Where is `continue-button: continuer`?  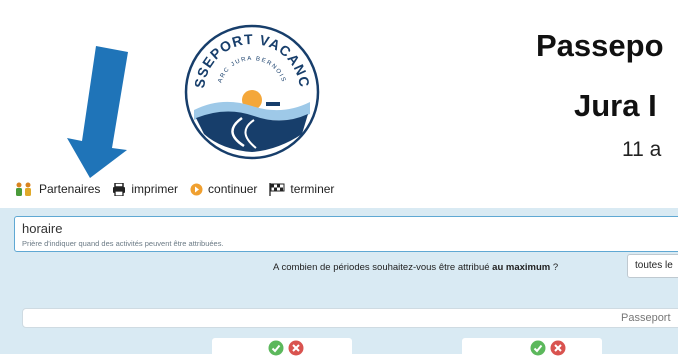 continue-button: continuer is located at coordinates (223, 189).